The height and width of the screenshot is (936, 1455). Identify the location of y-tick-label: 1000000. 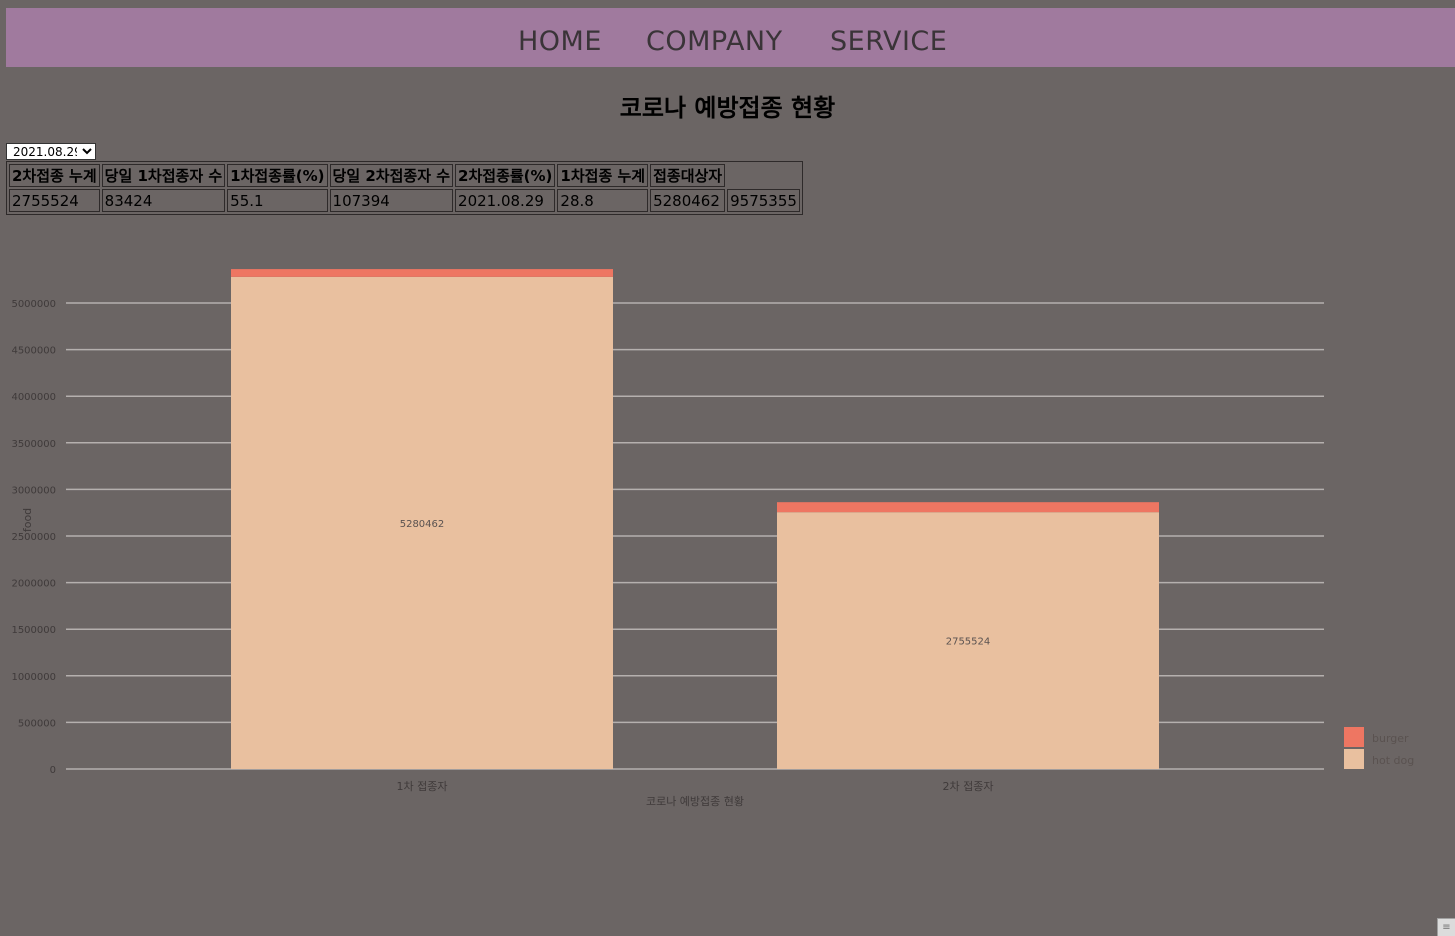
(33, 677).